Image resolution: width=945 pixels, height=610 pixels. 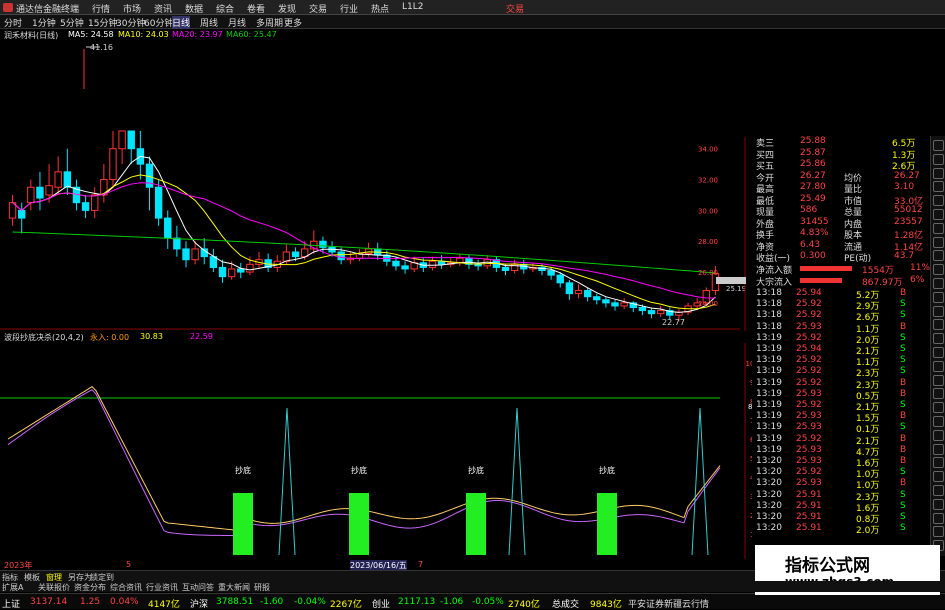 What do you see at coordinates (287, 8) in the screenshot?
I see `menu-item-6: 发现` at bounding box center [287, 8].